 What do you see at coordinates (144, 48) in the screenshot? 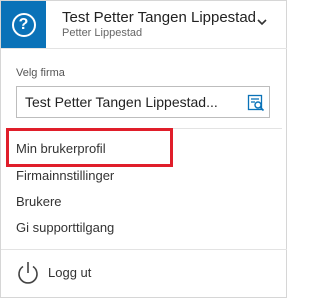
I see `header-divider` at bounding box center [144, 48].